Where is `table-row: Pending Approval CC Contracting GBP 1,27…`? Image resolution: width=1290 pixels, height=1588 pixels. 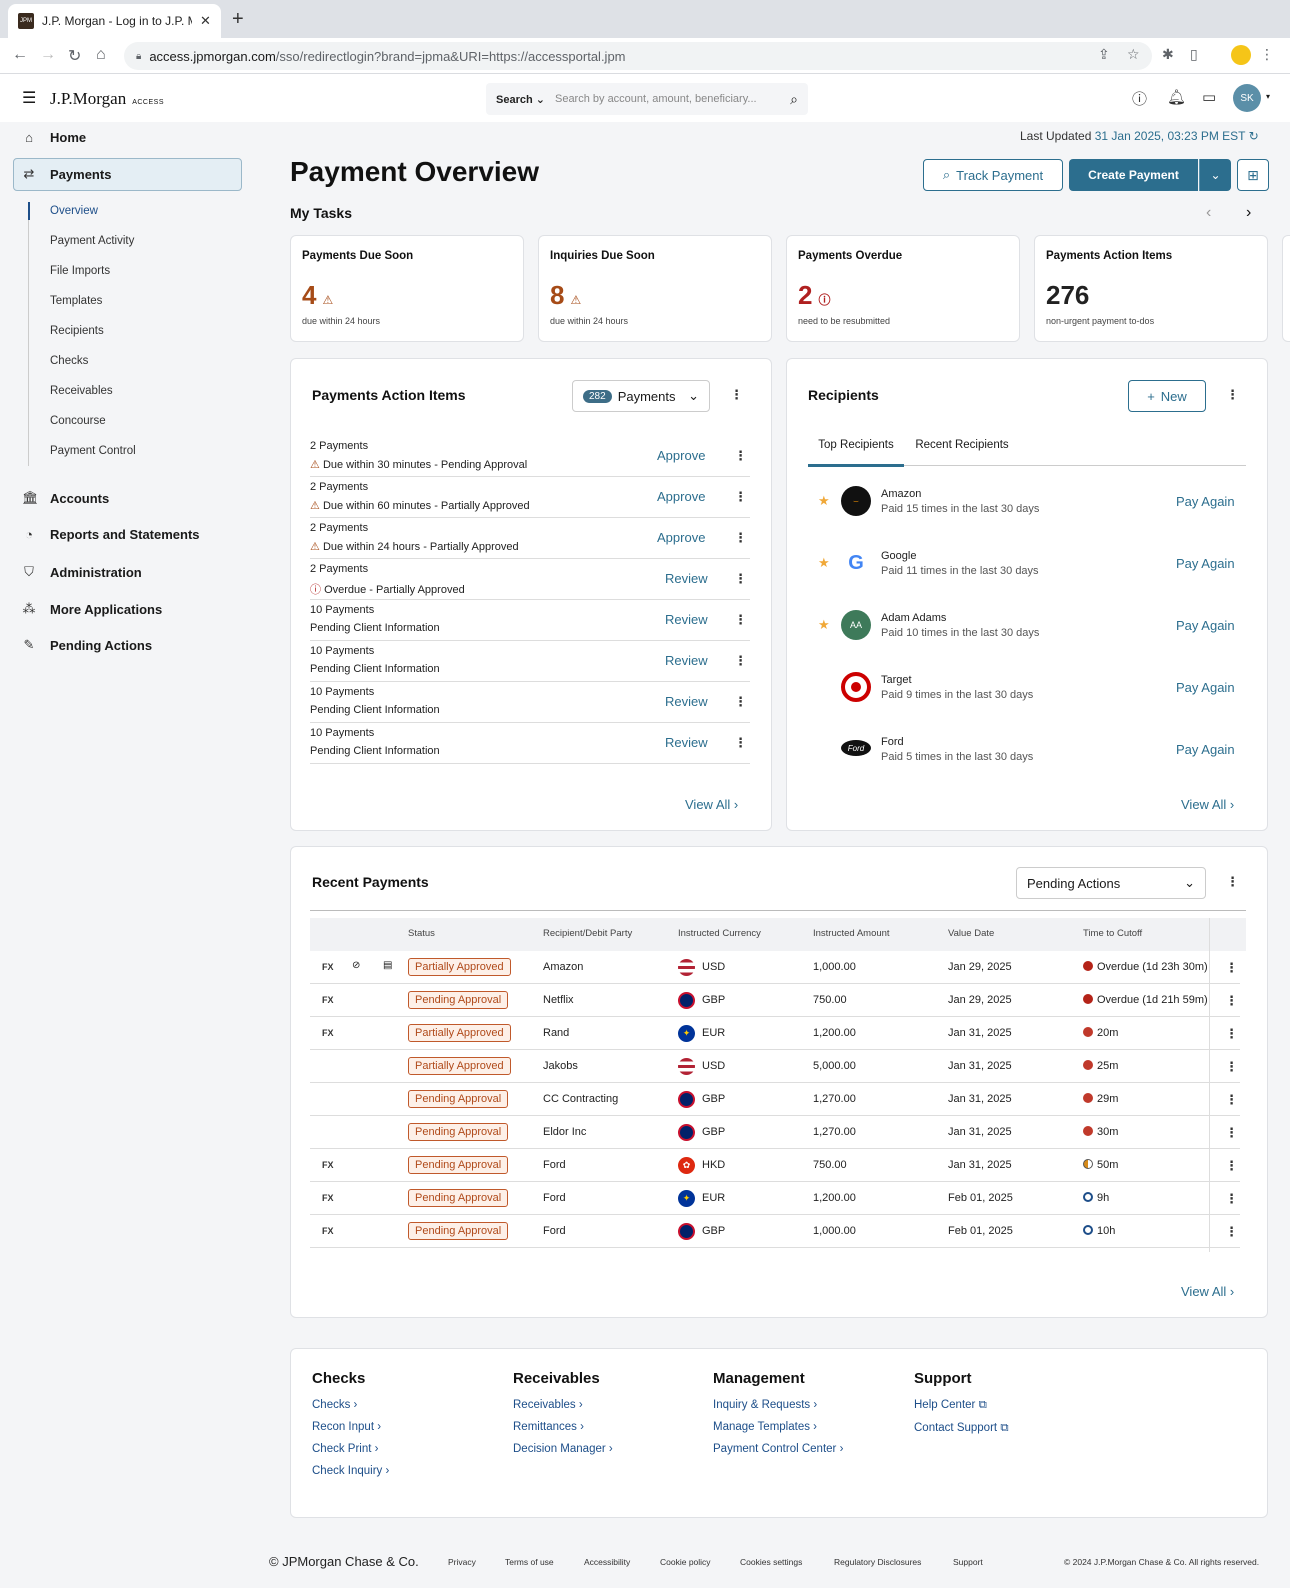
table-row: Pending Approval CC Contracting GBP 1,27… is located at coordinates (775, 1099).